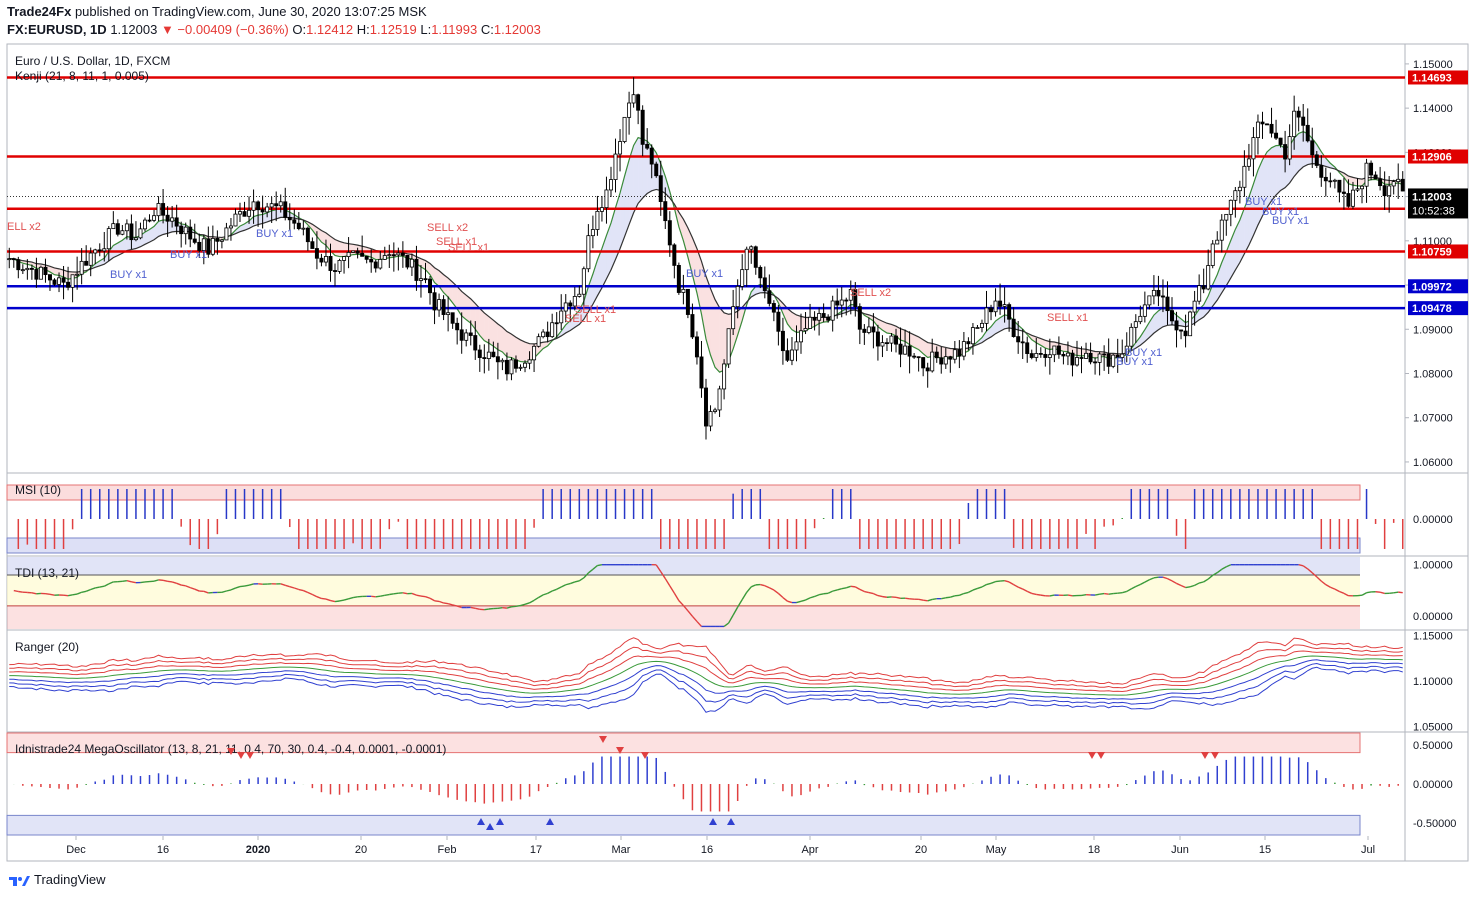 The height and width of the screenshot is (898, 1475). I want to click on sell-marker-icon, so click(1215, 755).